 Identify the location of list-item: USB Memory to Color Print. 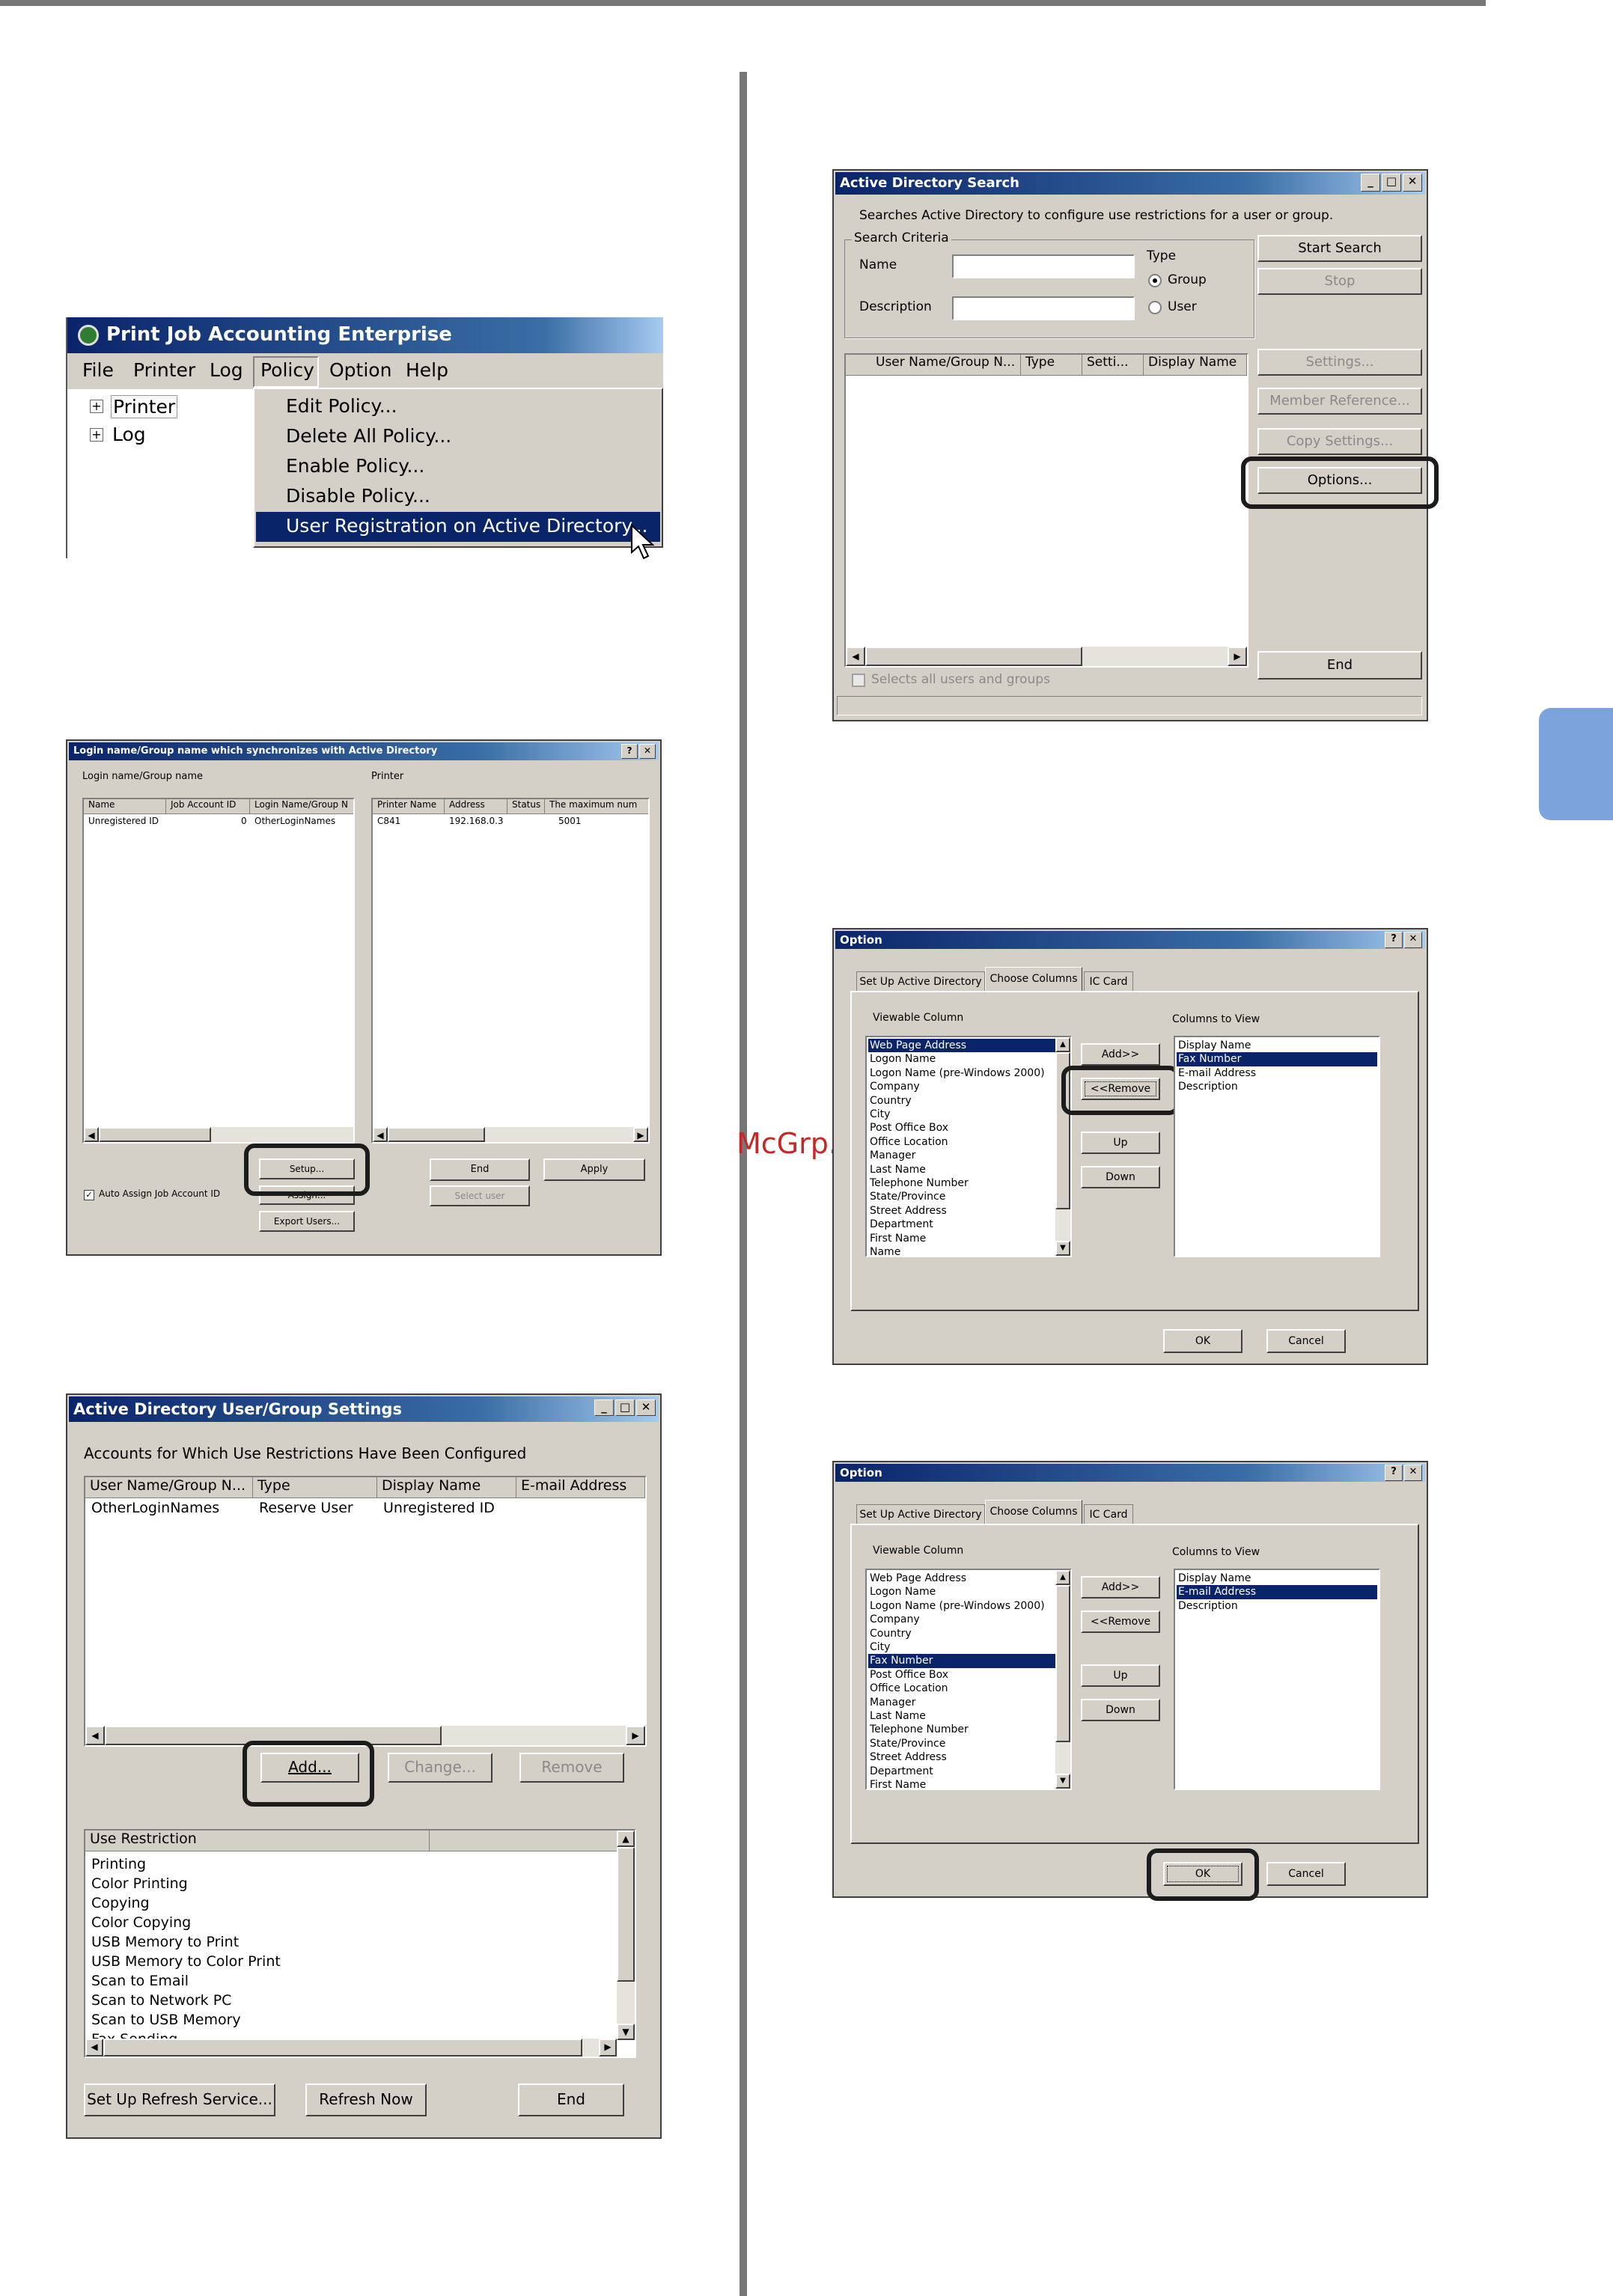
(186, 1961).